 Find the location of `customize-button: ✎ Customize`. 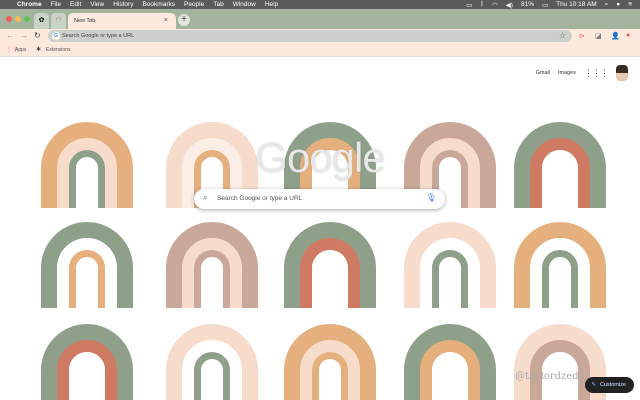

customize-button: ✎ Customize is located at coordinates (609, 385).